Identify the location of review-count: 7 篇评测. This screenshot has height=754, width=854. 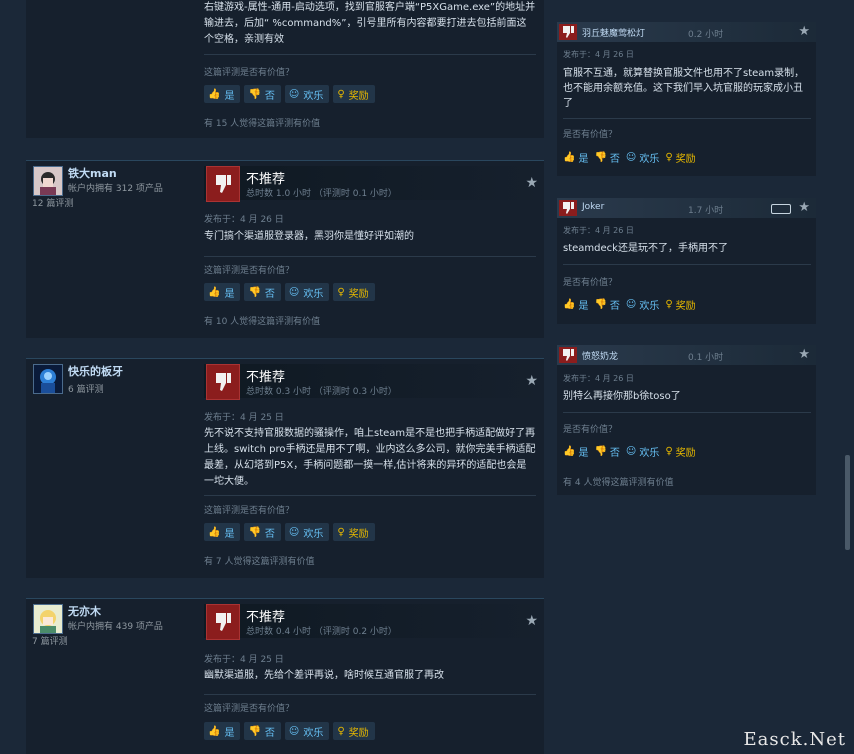
(50, 640).